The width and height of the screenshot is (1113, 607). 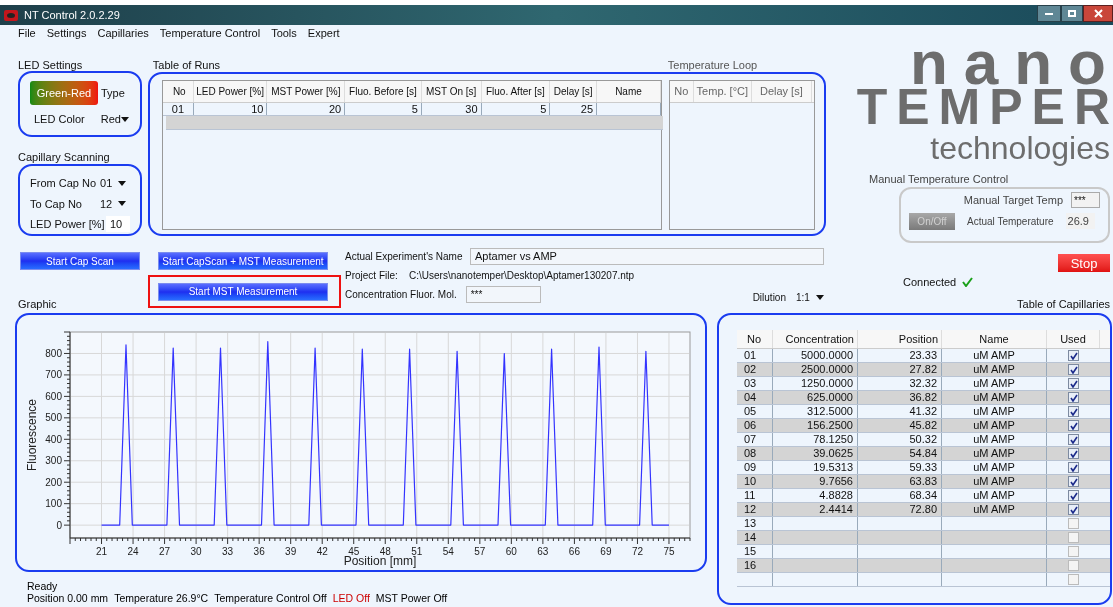 I want to click on column-header: Fluo. After [s], so click(x=516, y=91).